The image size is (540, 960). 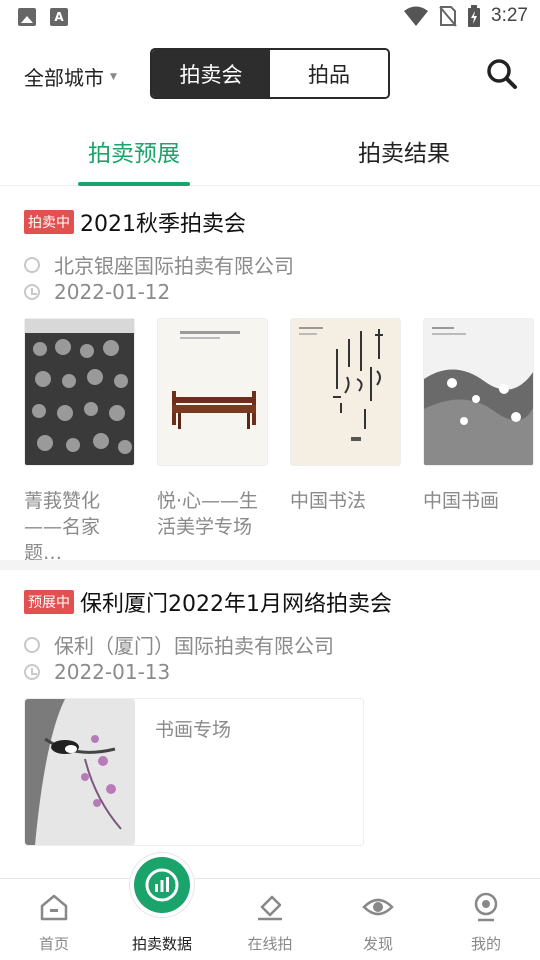 What do you see at coordinates (174, 266) in the screenshot?
I see `company-name: 北京银座国际拍卖有限公司` at bounding box center [174, 266].